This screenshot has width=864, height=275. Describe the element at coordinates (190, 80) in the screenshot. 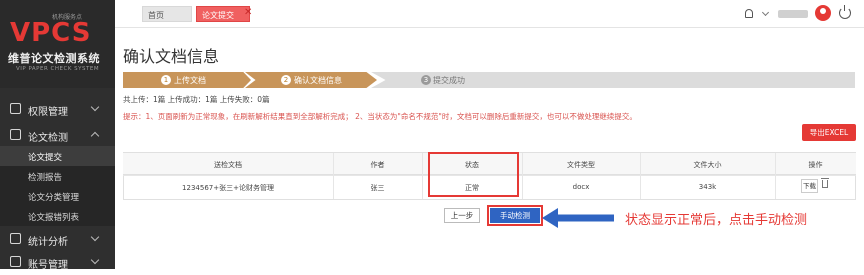

I see `step-label: 上传文档` at that location.